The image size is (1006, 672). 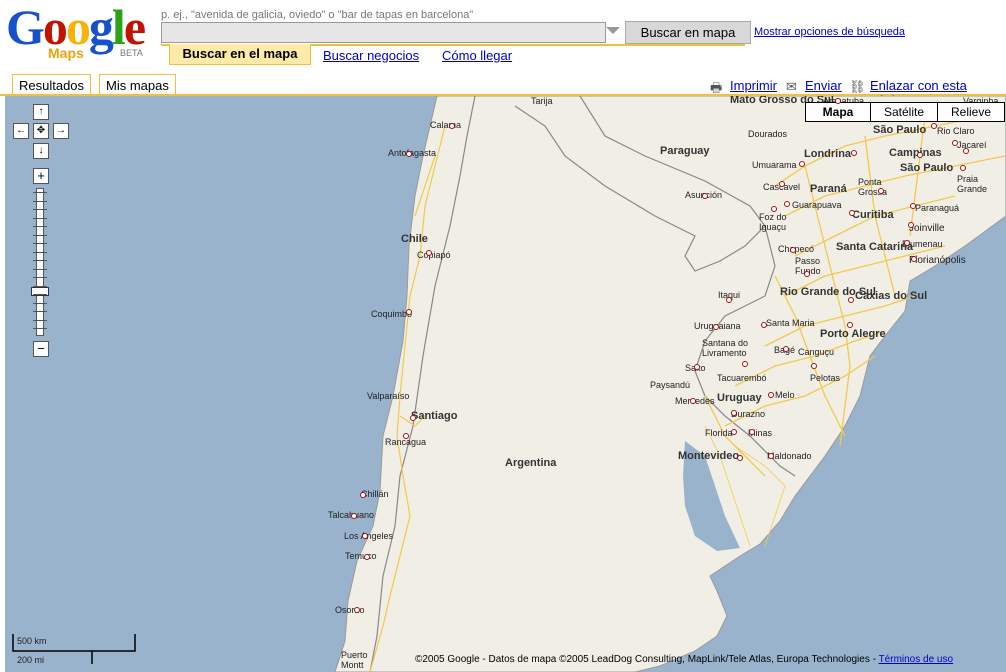 What do you see at coordinates (383, 32) in the screenshot?
I see `search-input` at bounding box center [383, 32].